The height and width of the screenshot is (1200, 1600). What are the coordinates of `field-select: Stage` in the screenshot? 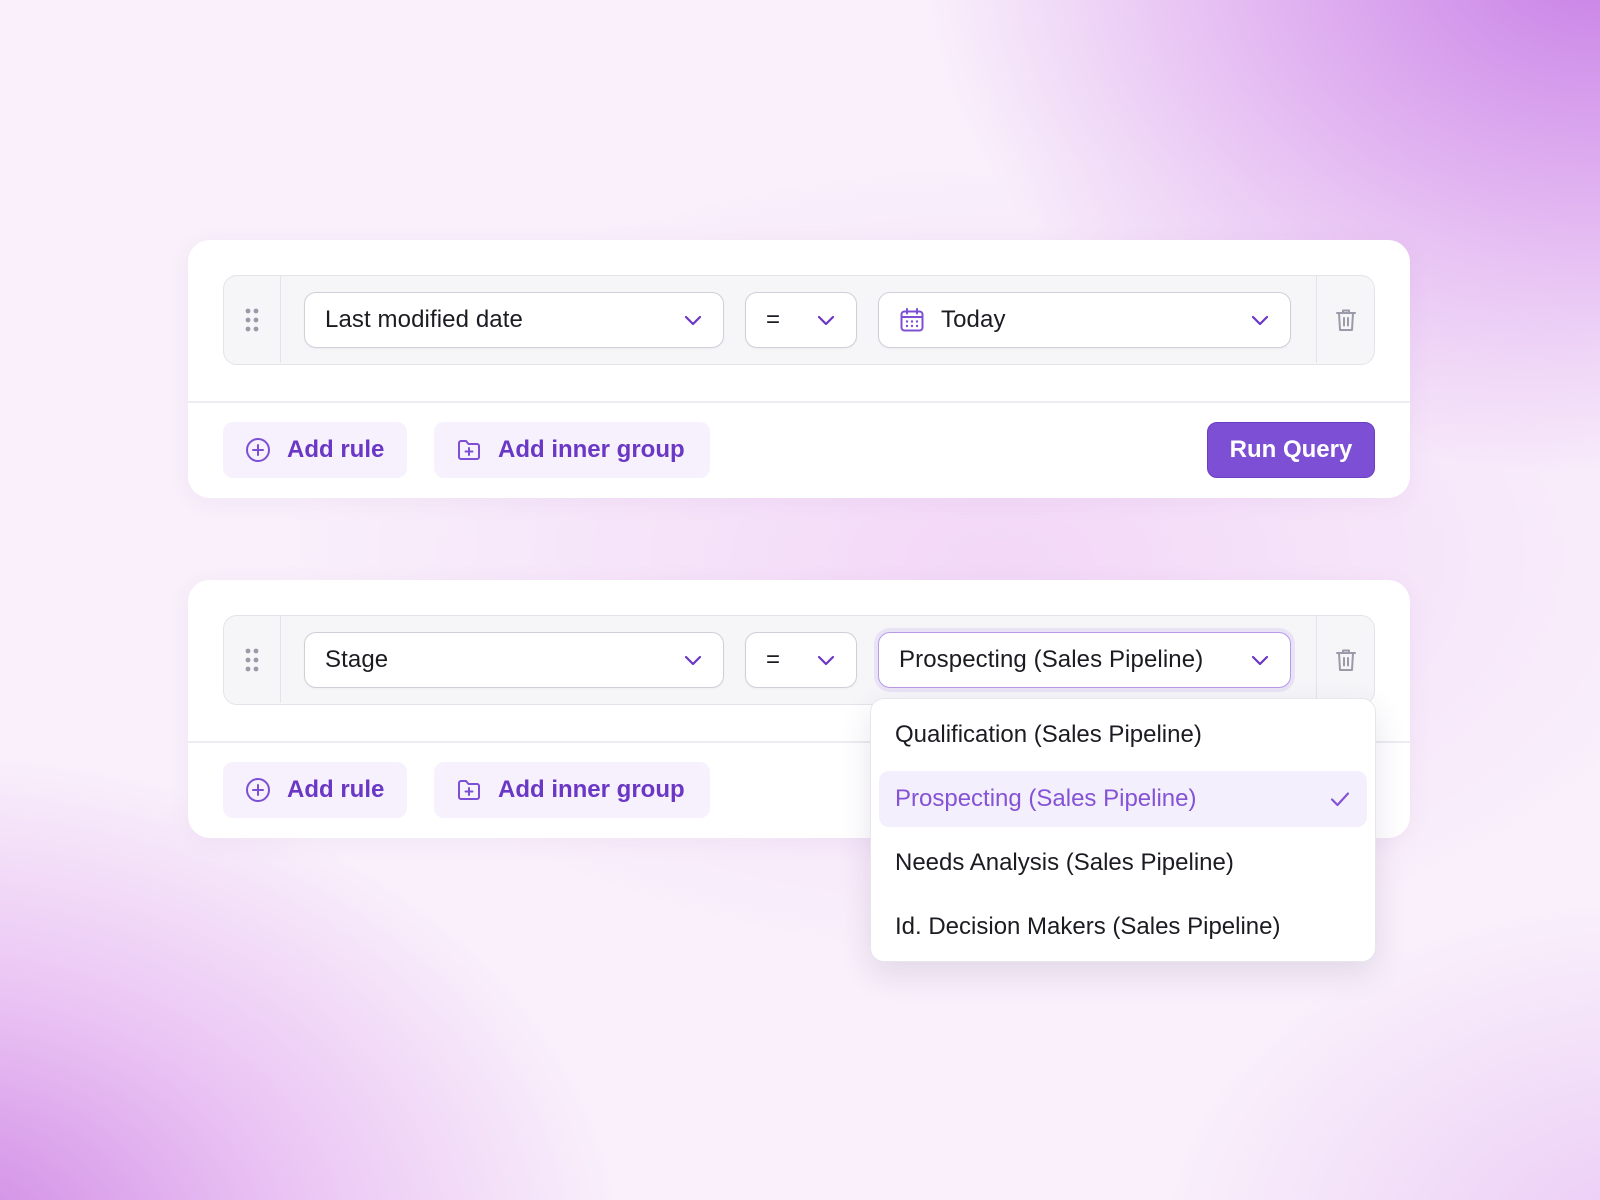 It's located at (514, 660).